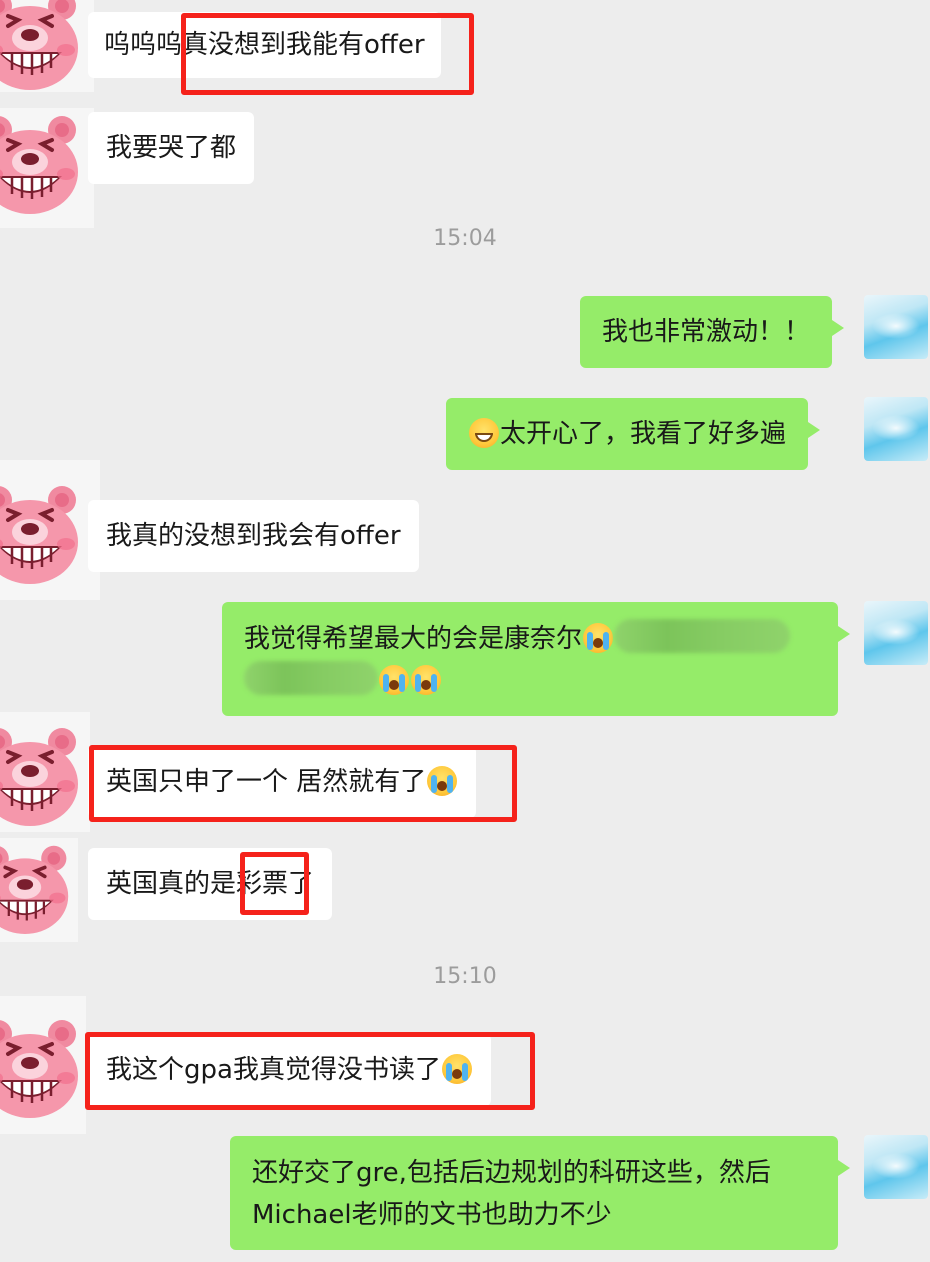 This screenshot has width=930, height=1262. Describe the element at coordinates (643, 434) in the screenshot. I see `message-text: 太开心了，我看了好多遍` at that location.